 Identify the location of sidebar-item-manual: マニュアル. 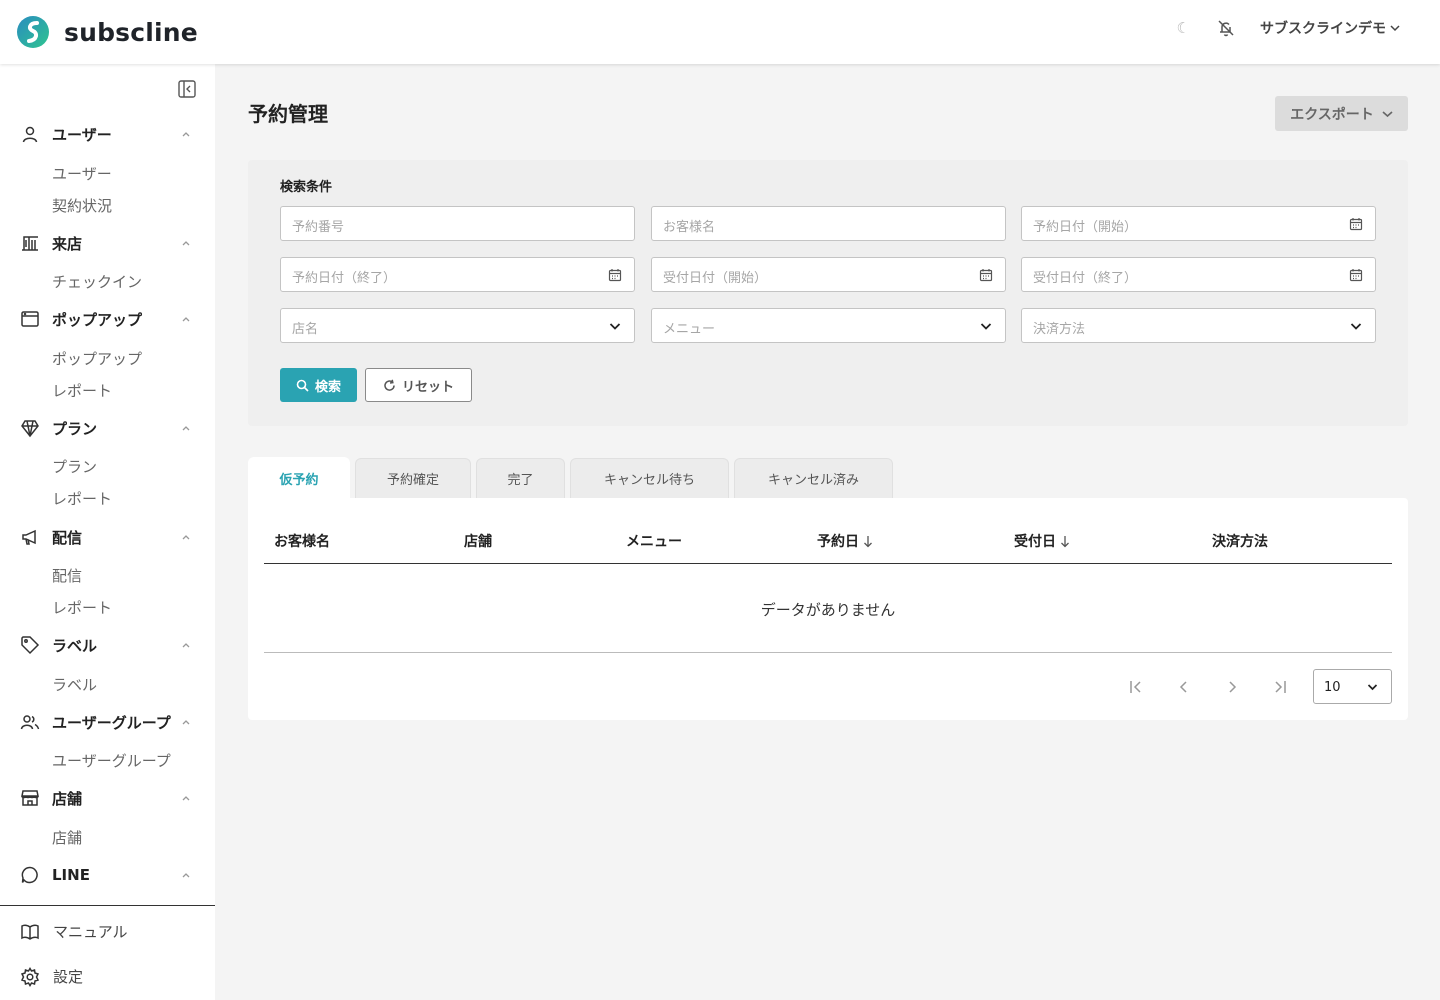
(74, 931).